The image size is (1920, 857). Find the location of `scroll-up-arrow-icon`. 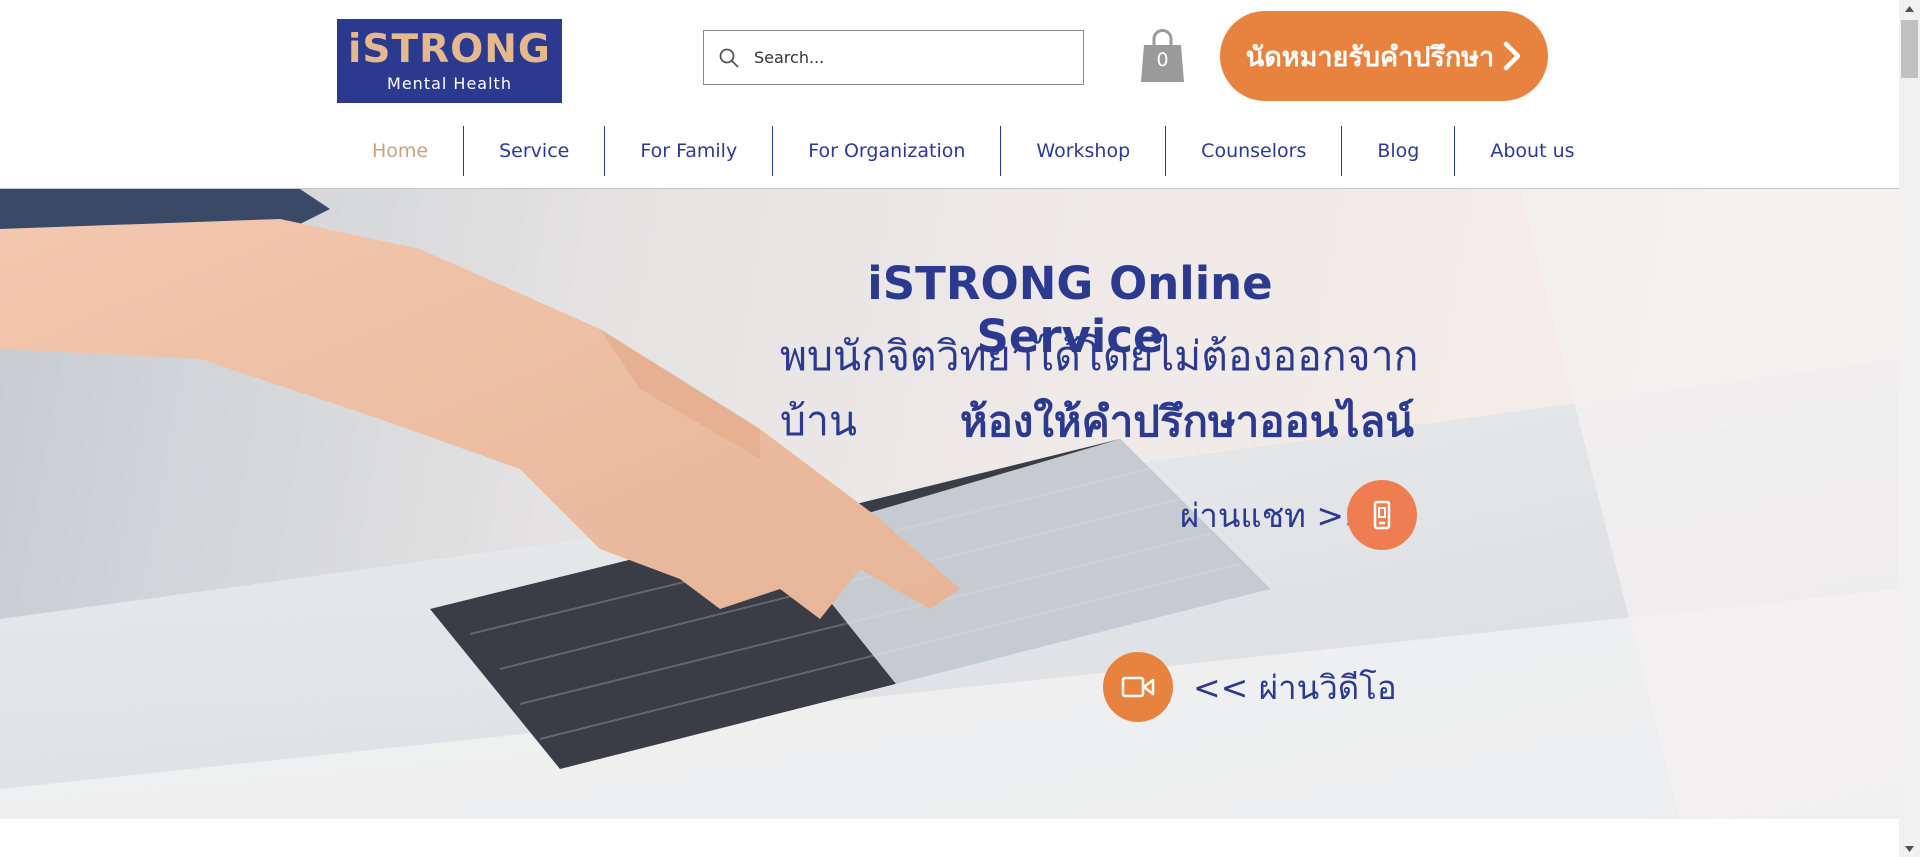

scroll-up-arrow-icon is located at coordinates (1909, 8).